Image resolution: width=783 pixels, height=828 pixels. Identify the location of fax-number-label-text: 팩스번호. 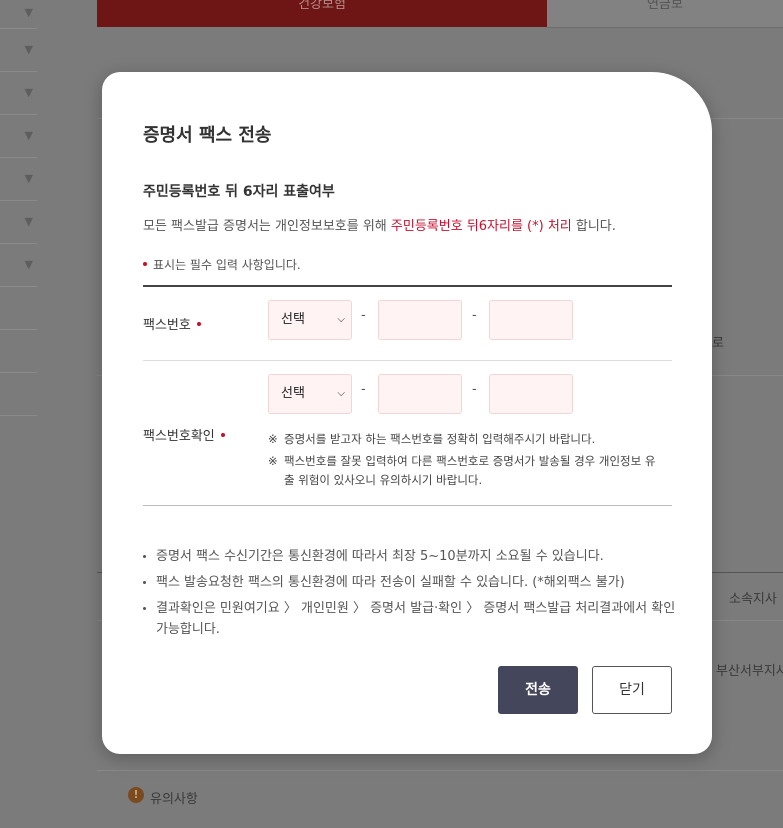
(167, 325).